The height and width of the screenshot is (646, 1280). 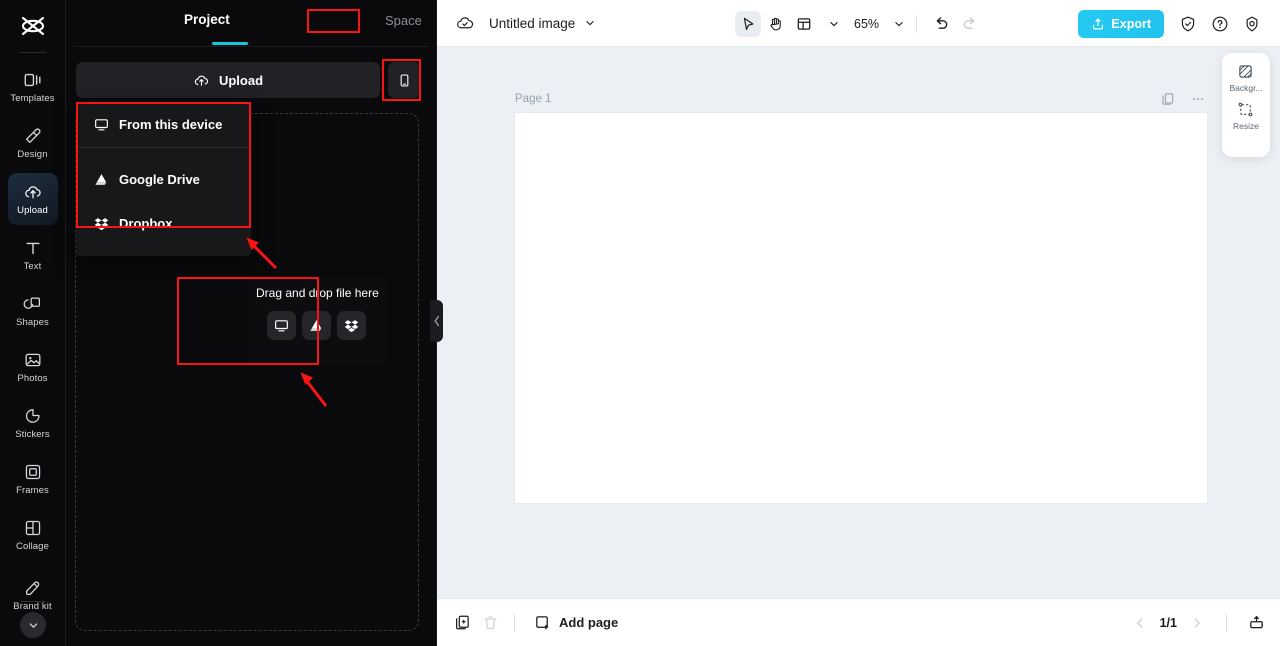 What do you see at coordinates (251, 23) in the screenshot?
I see `panel-tab-bar: Project Space` at bounding box center [251, 23].